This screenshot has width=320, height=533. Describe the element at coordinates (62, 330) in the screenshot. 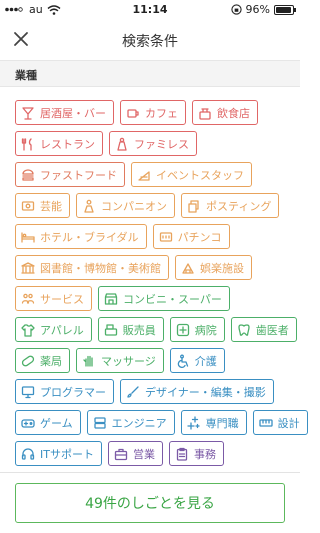

I see `industry-chip-label: アパレル` at that location.